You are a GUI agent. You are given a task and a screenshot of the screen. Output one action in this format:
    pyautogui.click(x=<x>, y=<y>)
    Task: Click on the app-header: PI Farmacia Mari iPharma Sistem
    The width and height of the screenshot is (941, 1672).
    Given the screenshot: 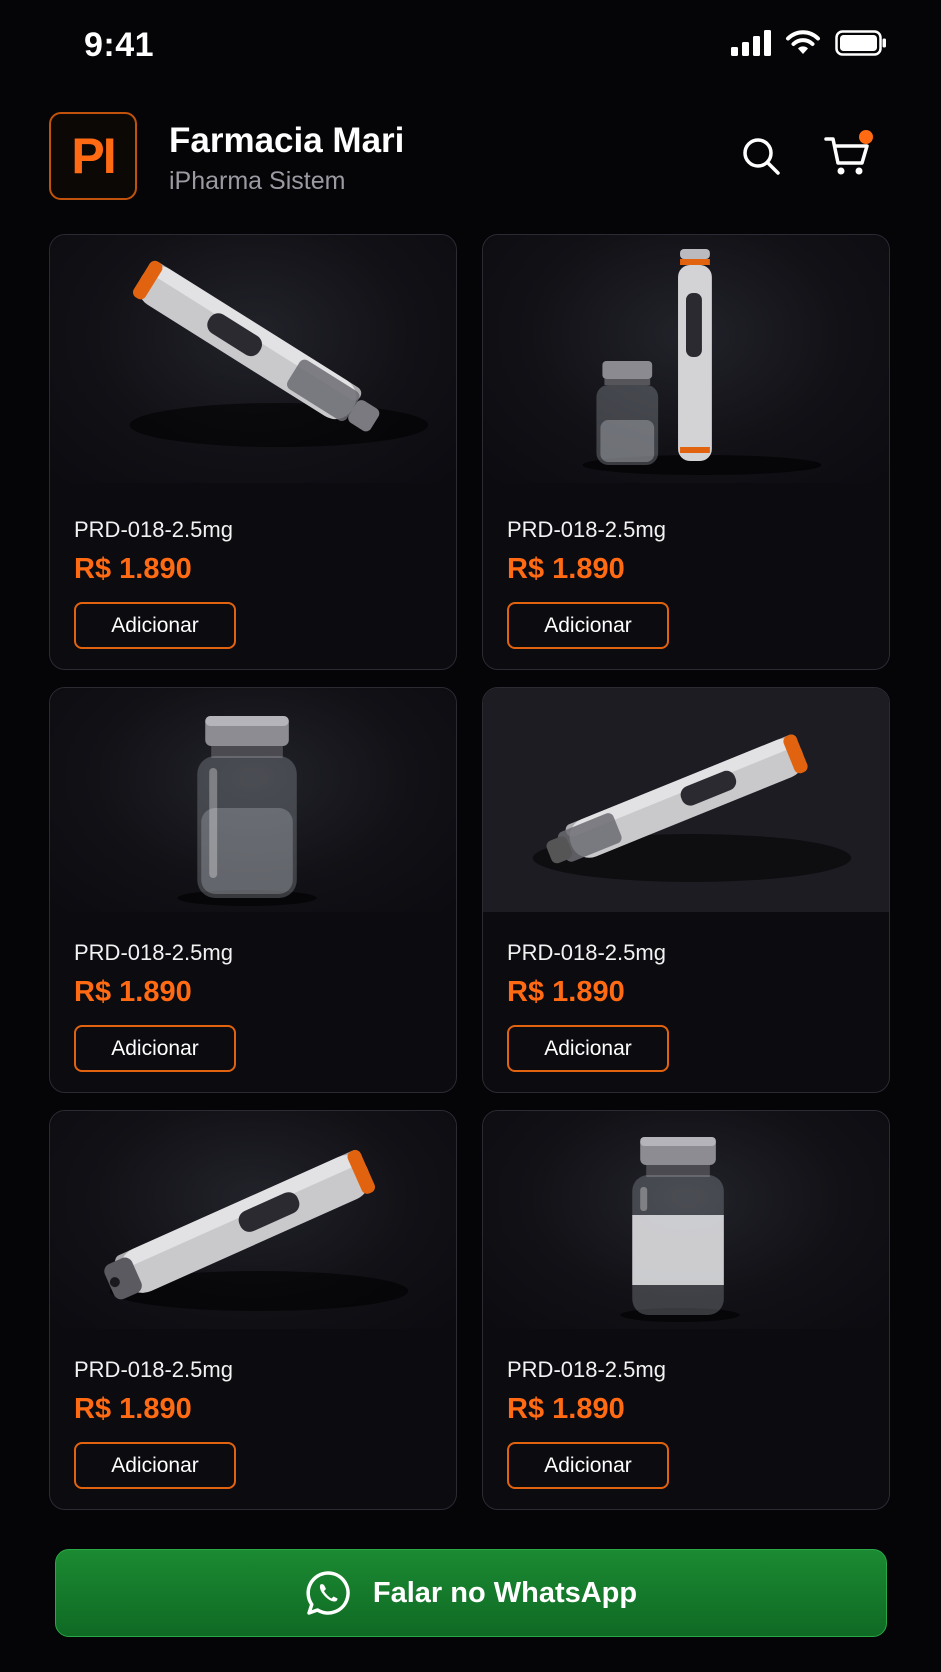 What is the action you would take?
    pyautogui.click(x=471, y=156)
    